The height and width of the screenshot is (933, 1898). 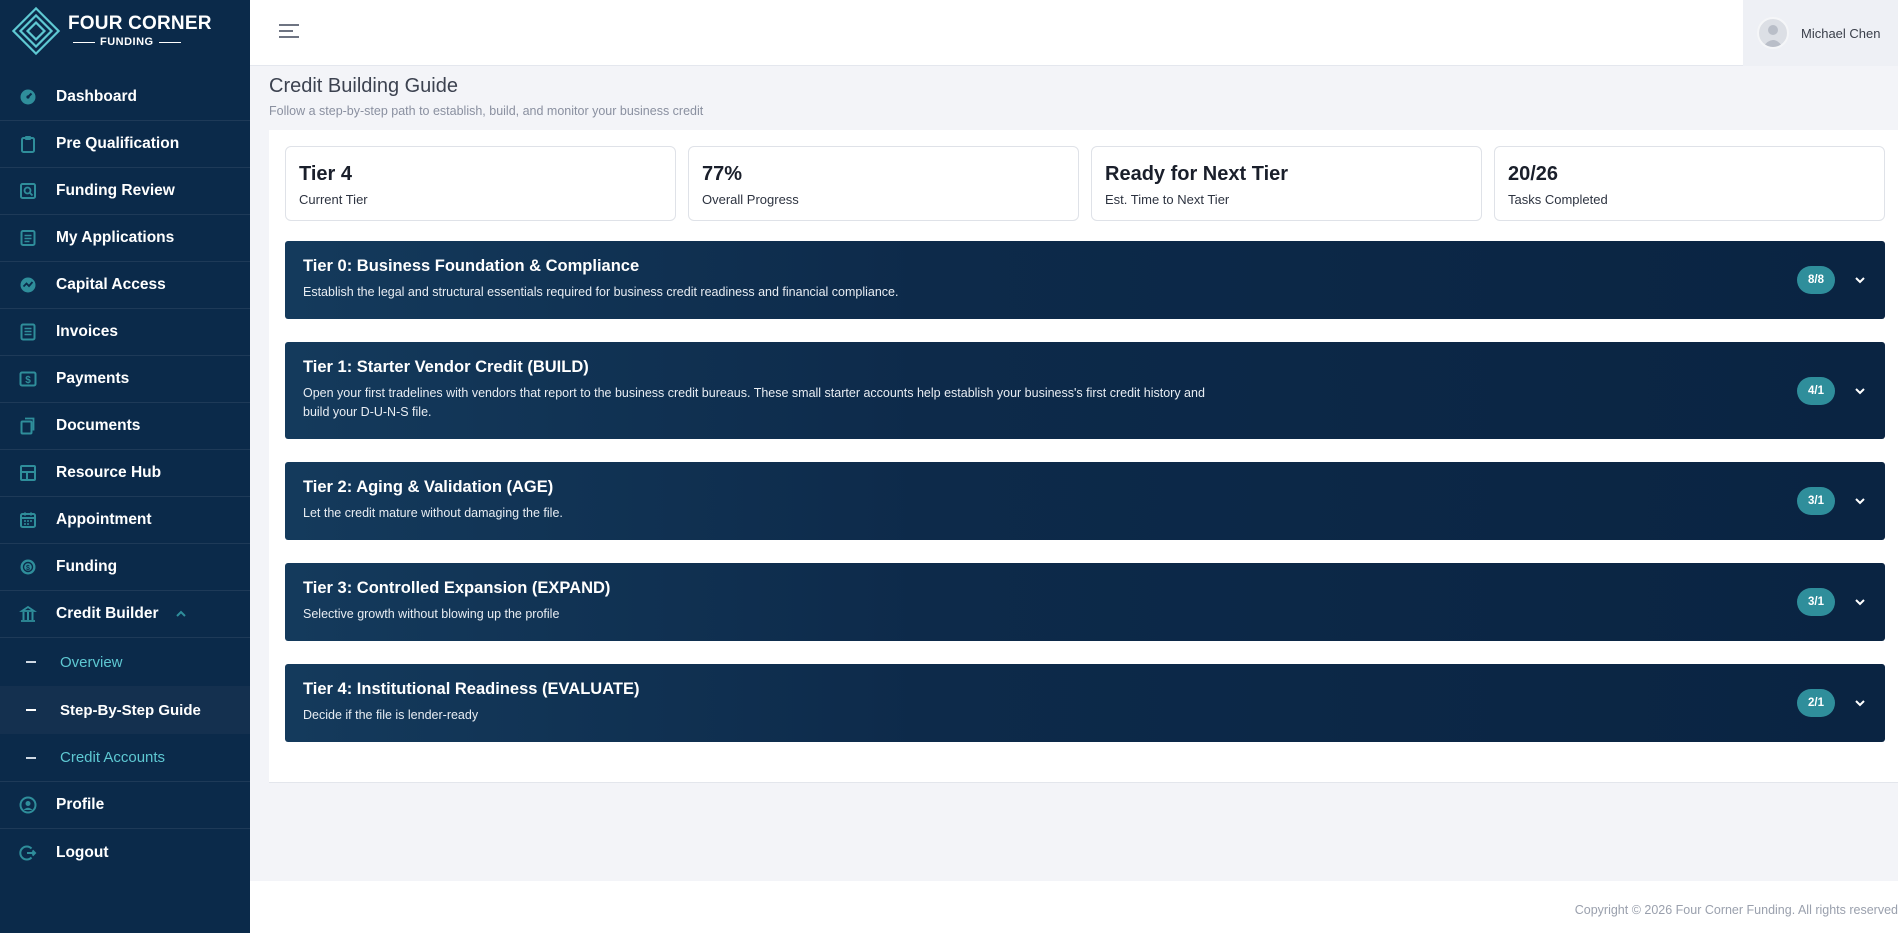 What do you see at coordinates (115, 237) in the screenshot?
I see `sidebar-item-label: My Applications` at bounding box center [115, 237].